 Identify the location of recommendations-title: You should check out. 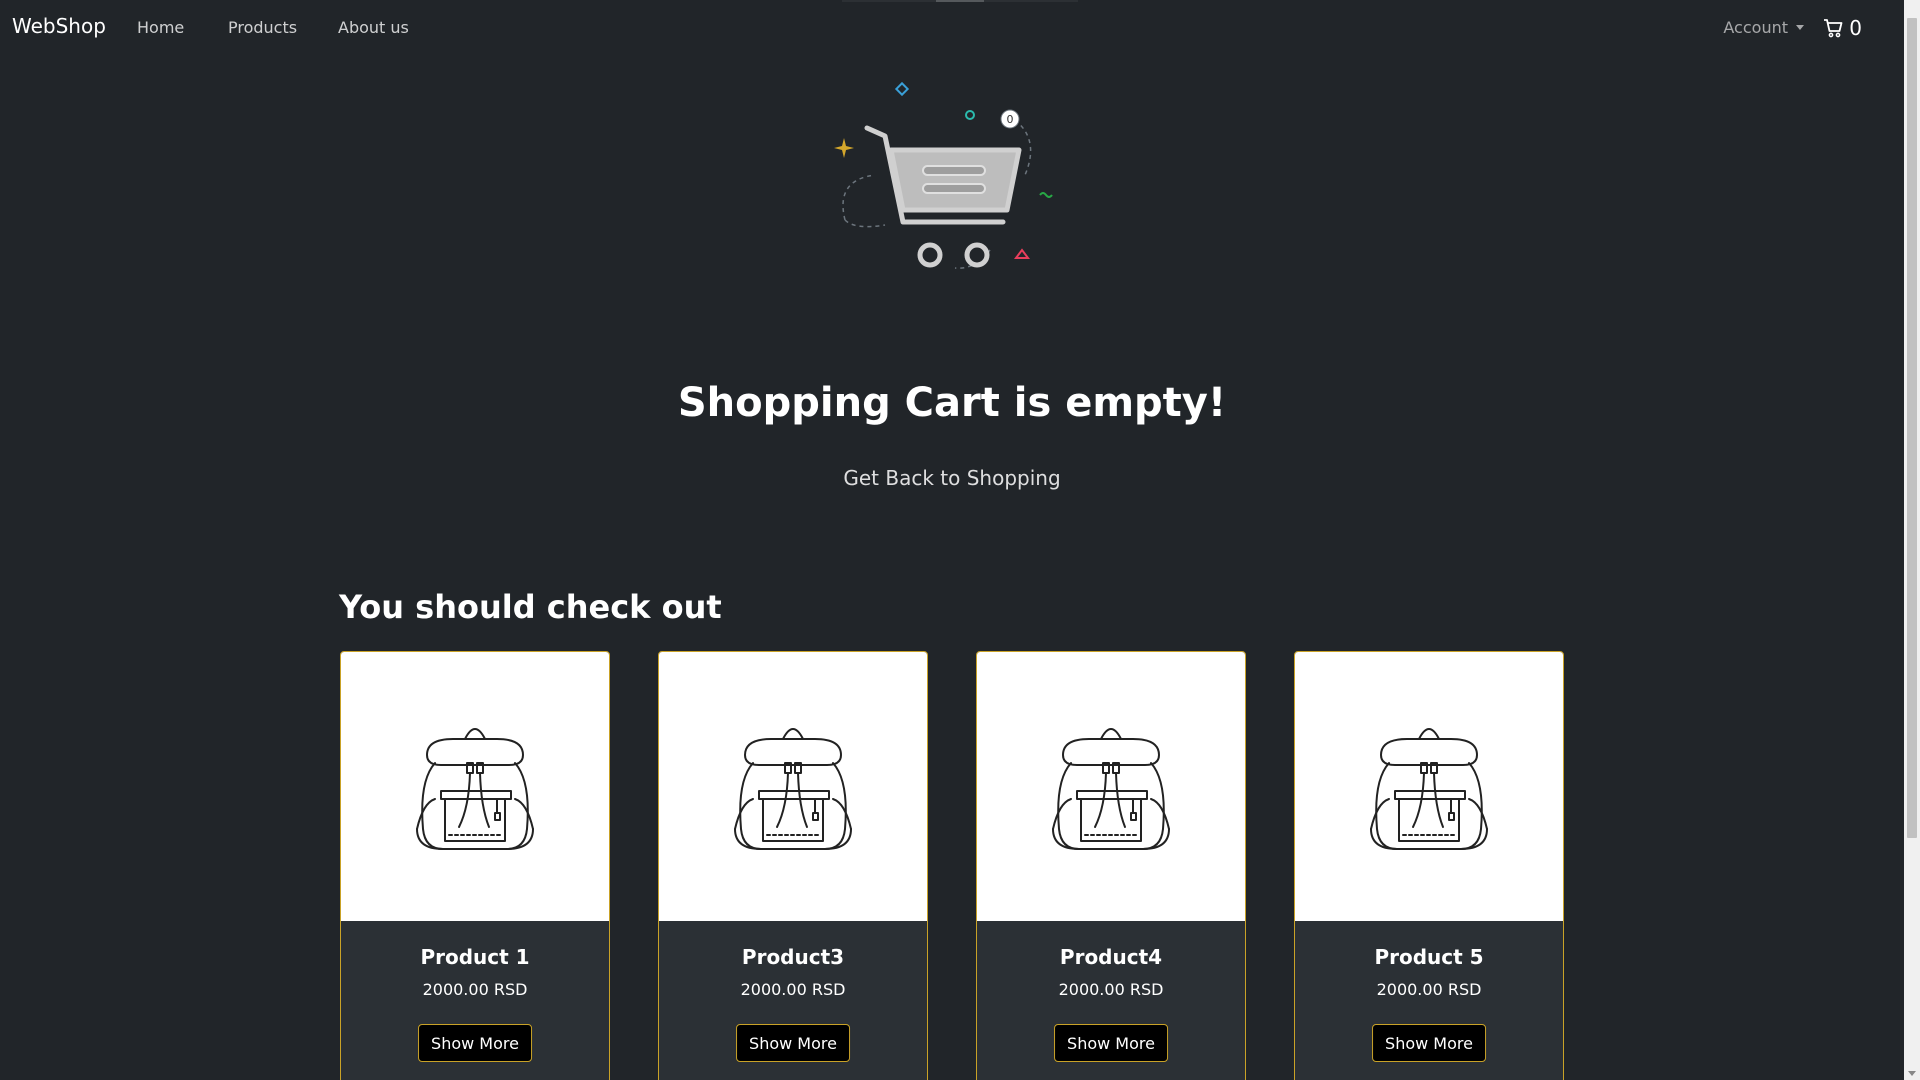
(530, 607).